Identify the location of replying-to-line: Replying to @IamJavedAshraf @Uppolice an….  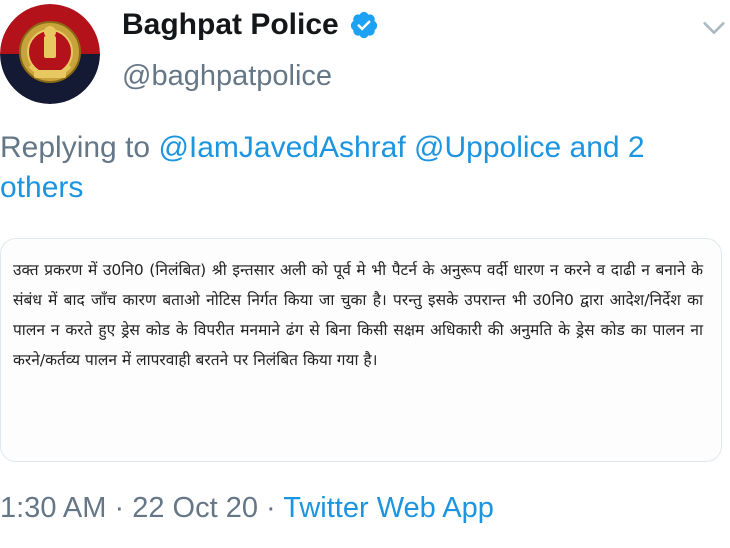
(330, 168).